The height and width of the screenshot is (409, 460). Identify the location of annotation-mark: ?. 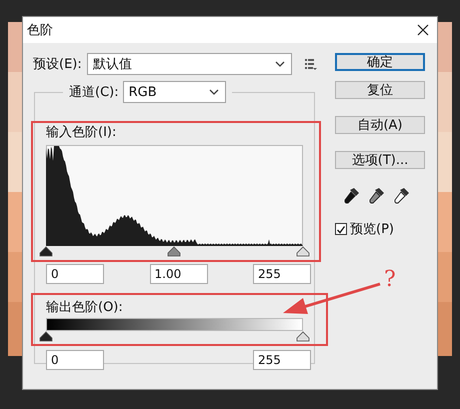
(390, 280).